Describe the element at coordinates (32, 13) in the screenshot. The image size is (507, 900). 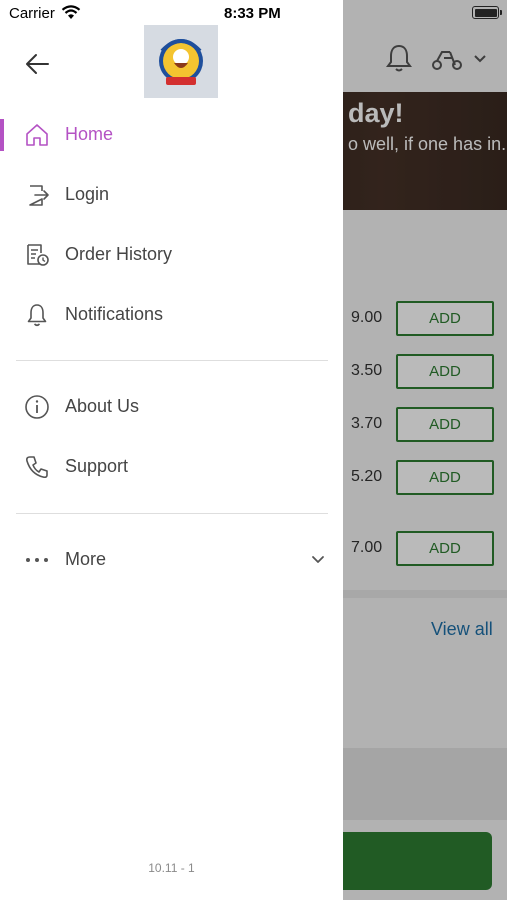
I see `carrier-label: Carrier` at that location.